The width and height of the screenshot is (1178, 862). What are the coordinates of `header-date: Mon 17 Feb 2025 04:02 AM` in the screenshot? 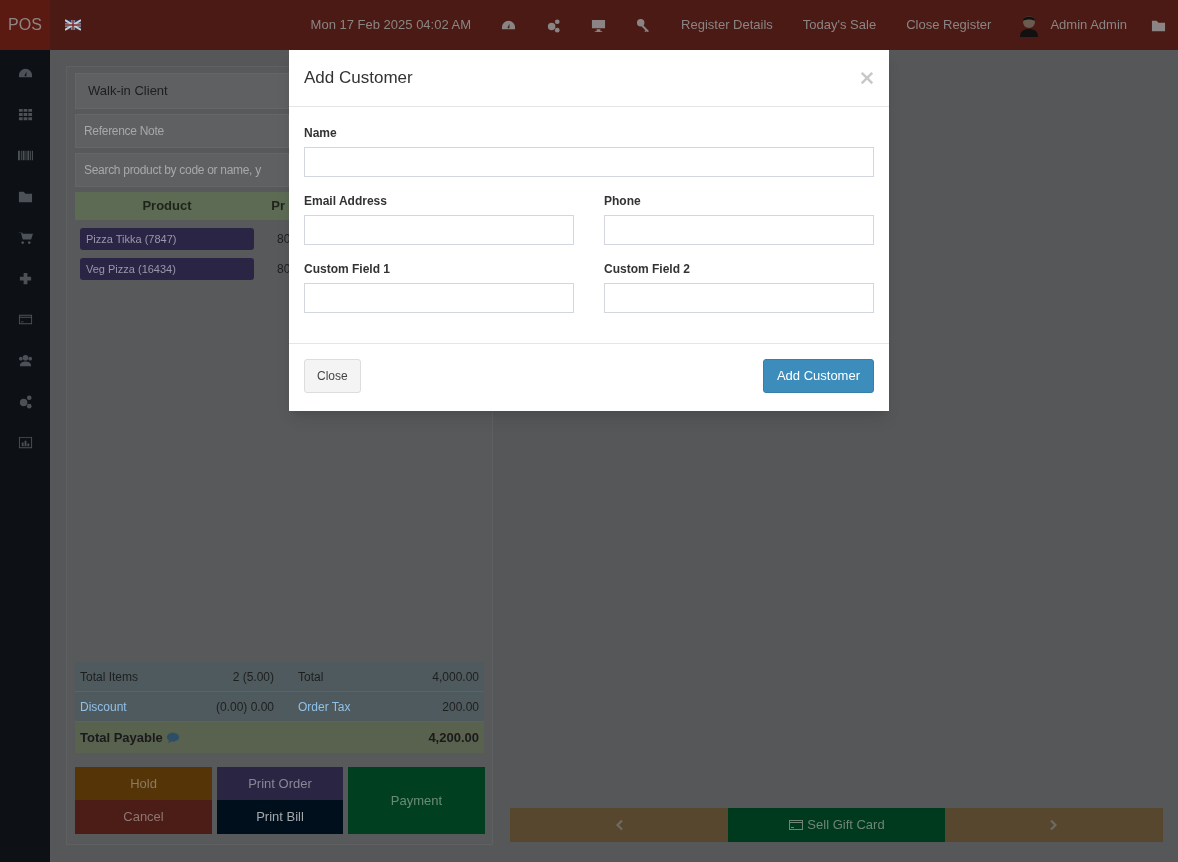 It's located at (391, 25).